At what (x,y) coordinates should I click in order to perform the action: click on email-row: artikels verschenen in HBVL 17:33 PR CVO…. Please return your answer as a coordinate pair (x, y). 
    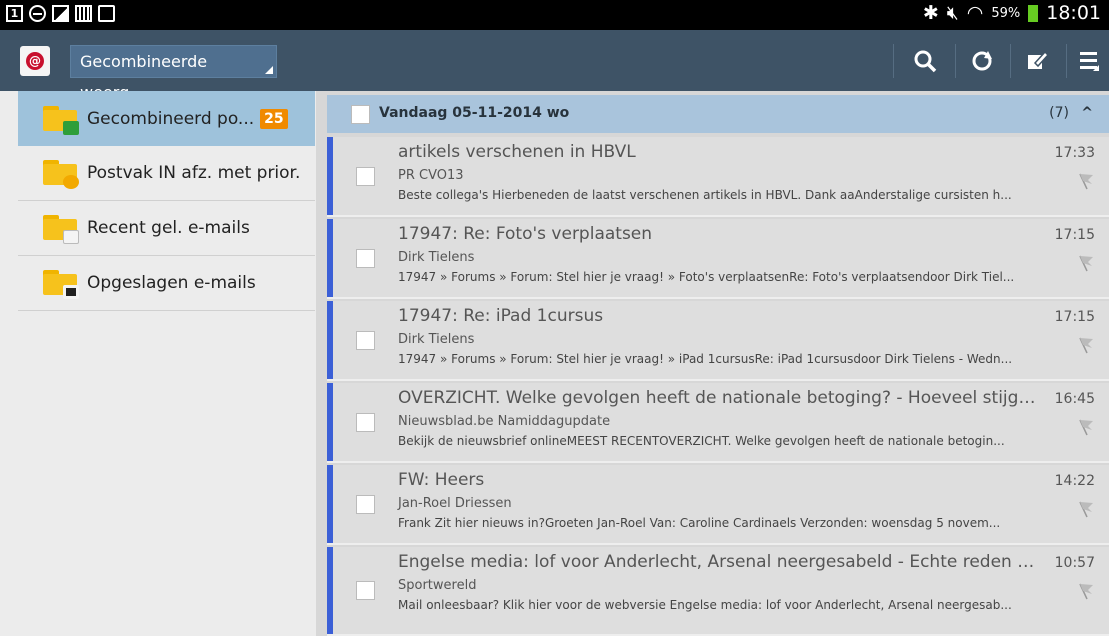
    Looking at the image, I should click on (718, 177).